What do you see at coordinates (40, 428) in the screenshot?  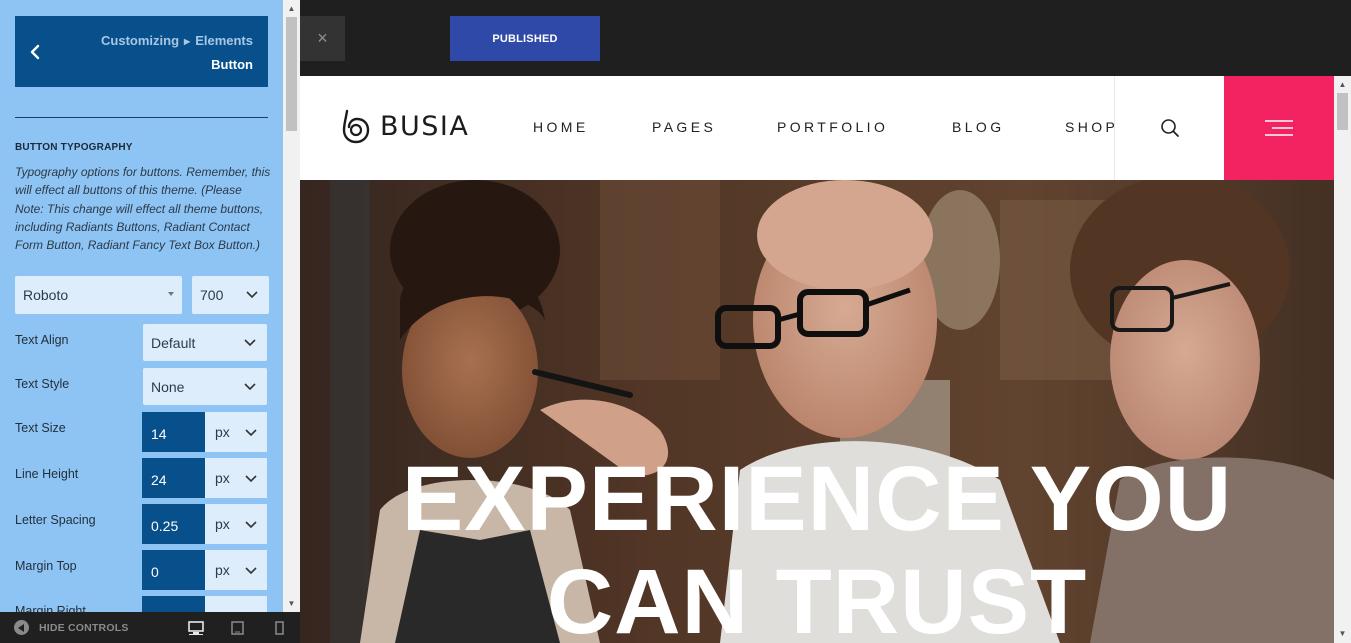 I see `text-size-label: Text Size` at bounding box center [40, 428].